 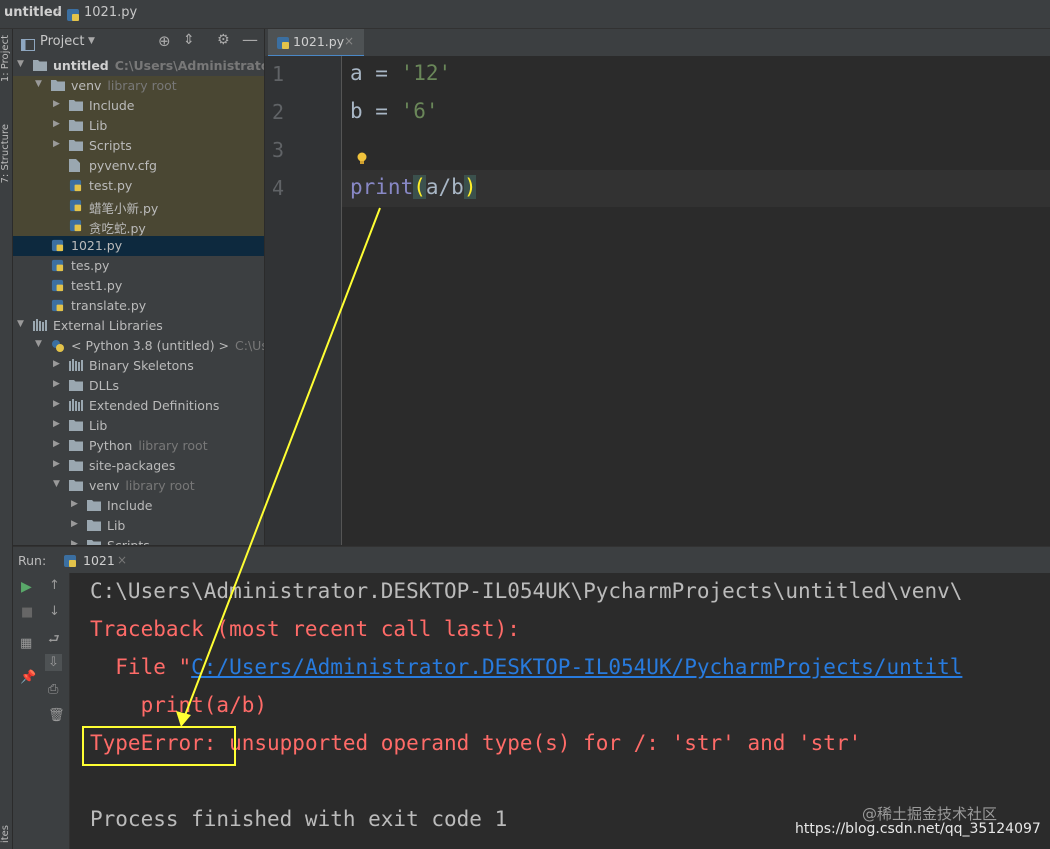 I want to click on annotation-arrowhead, so click(x=183, y=719).